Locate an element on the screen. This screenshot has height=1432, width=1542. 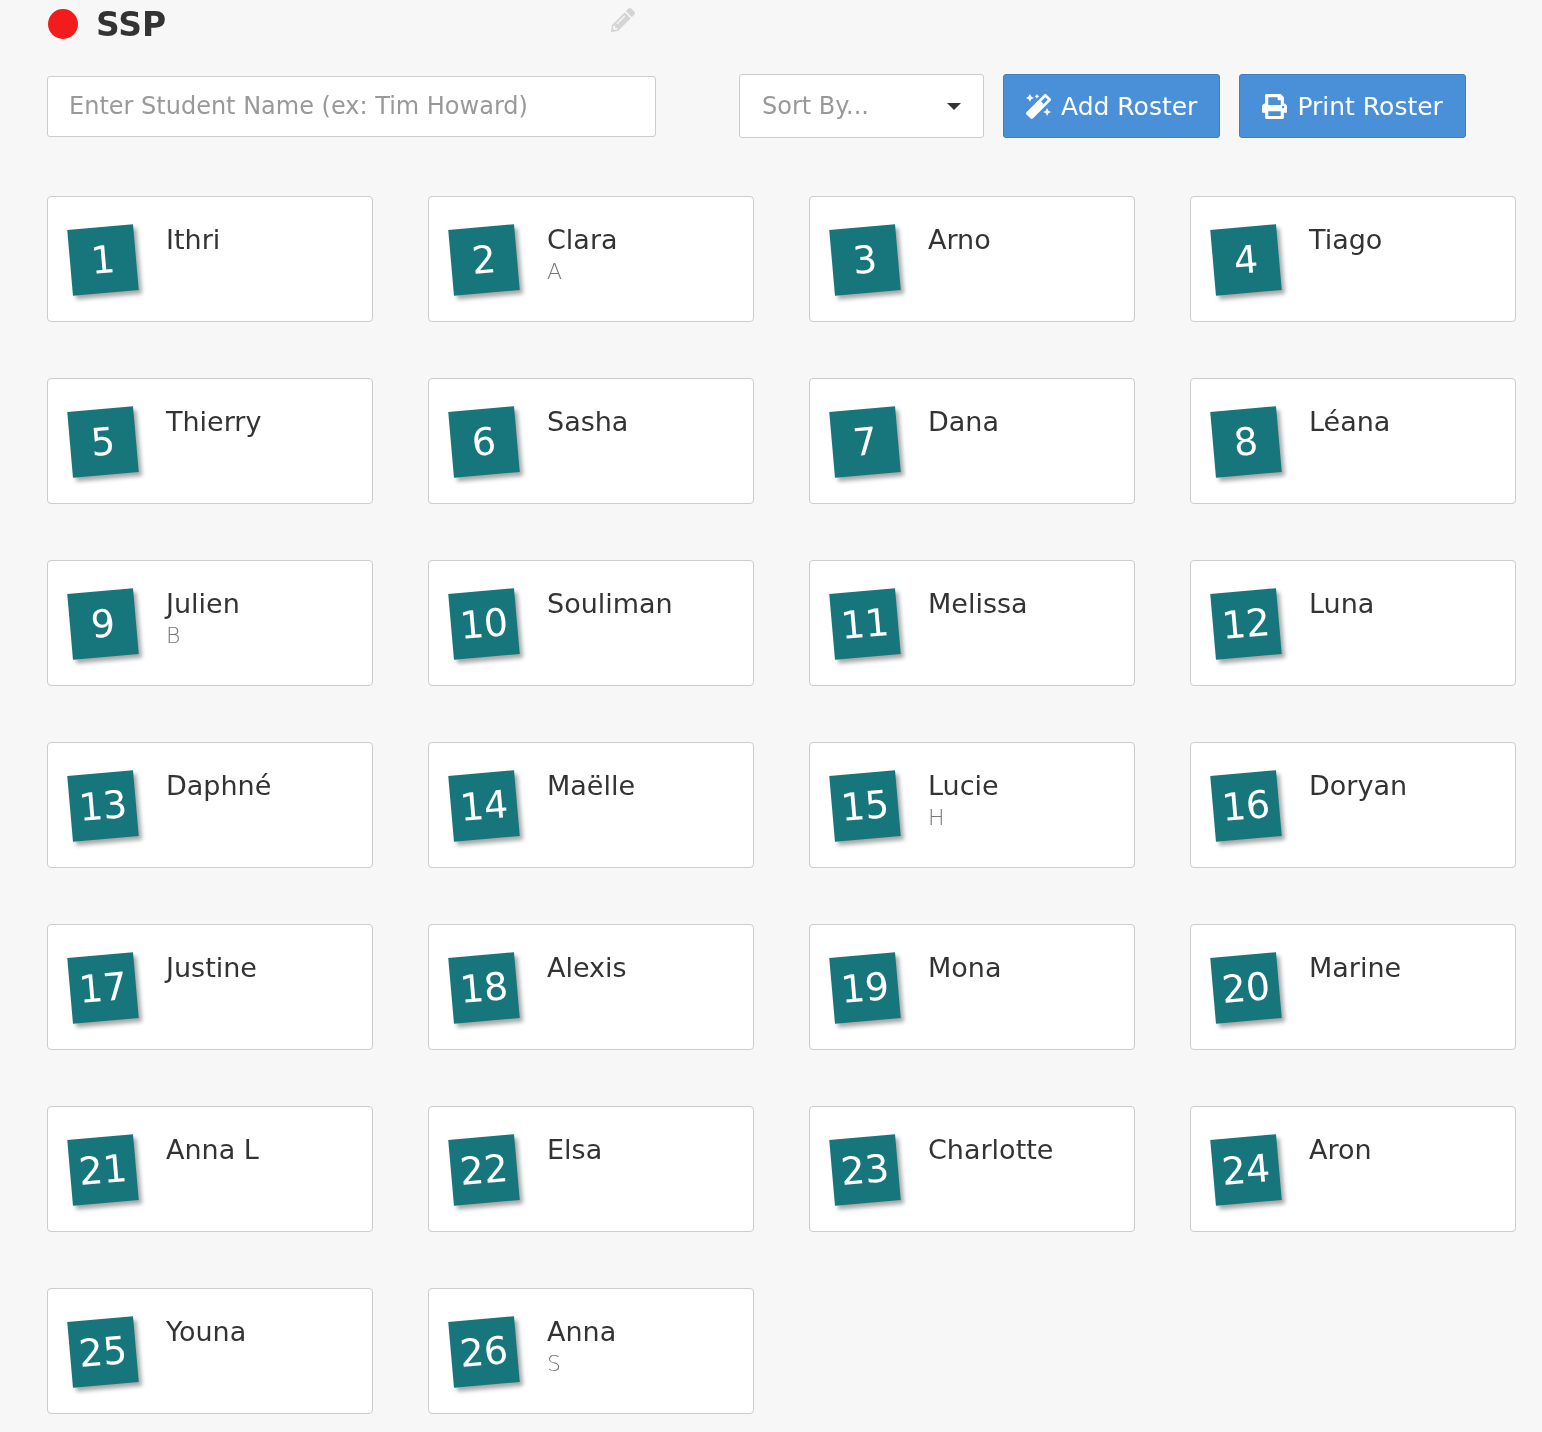
student-number: 24 is located at coordinates (1246, 1170).